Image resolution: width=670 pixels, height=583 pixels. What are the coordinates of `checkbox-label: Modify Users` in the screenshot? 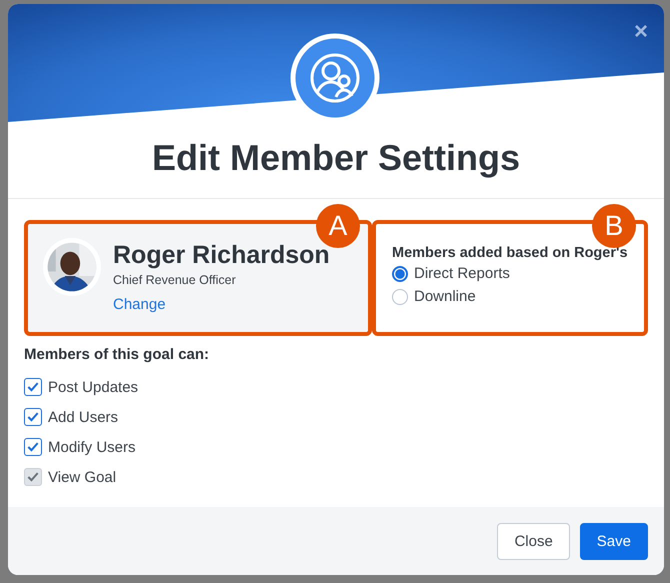 It's located at (92, 447).